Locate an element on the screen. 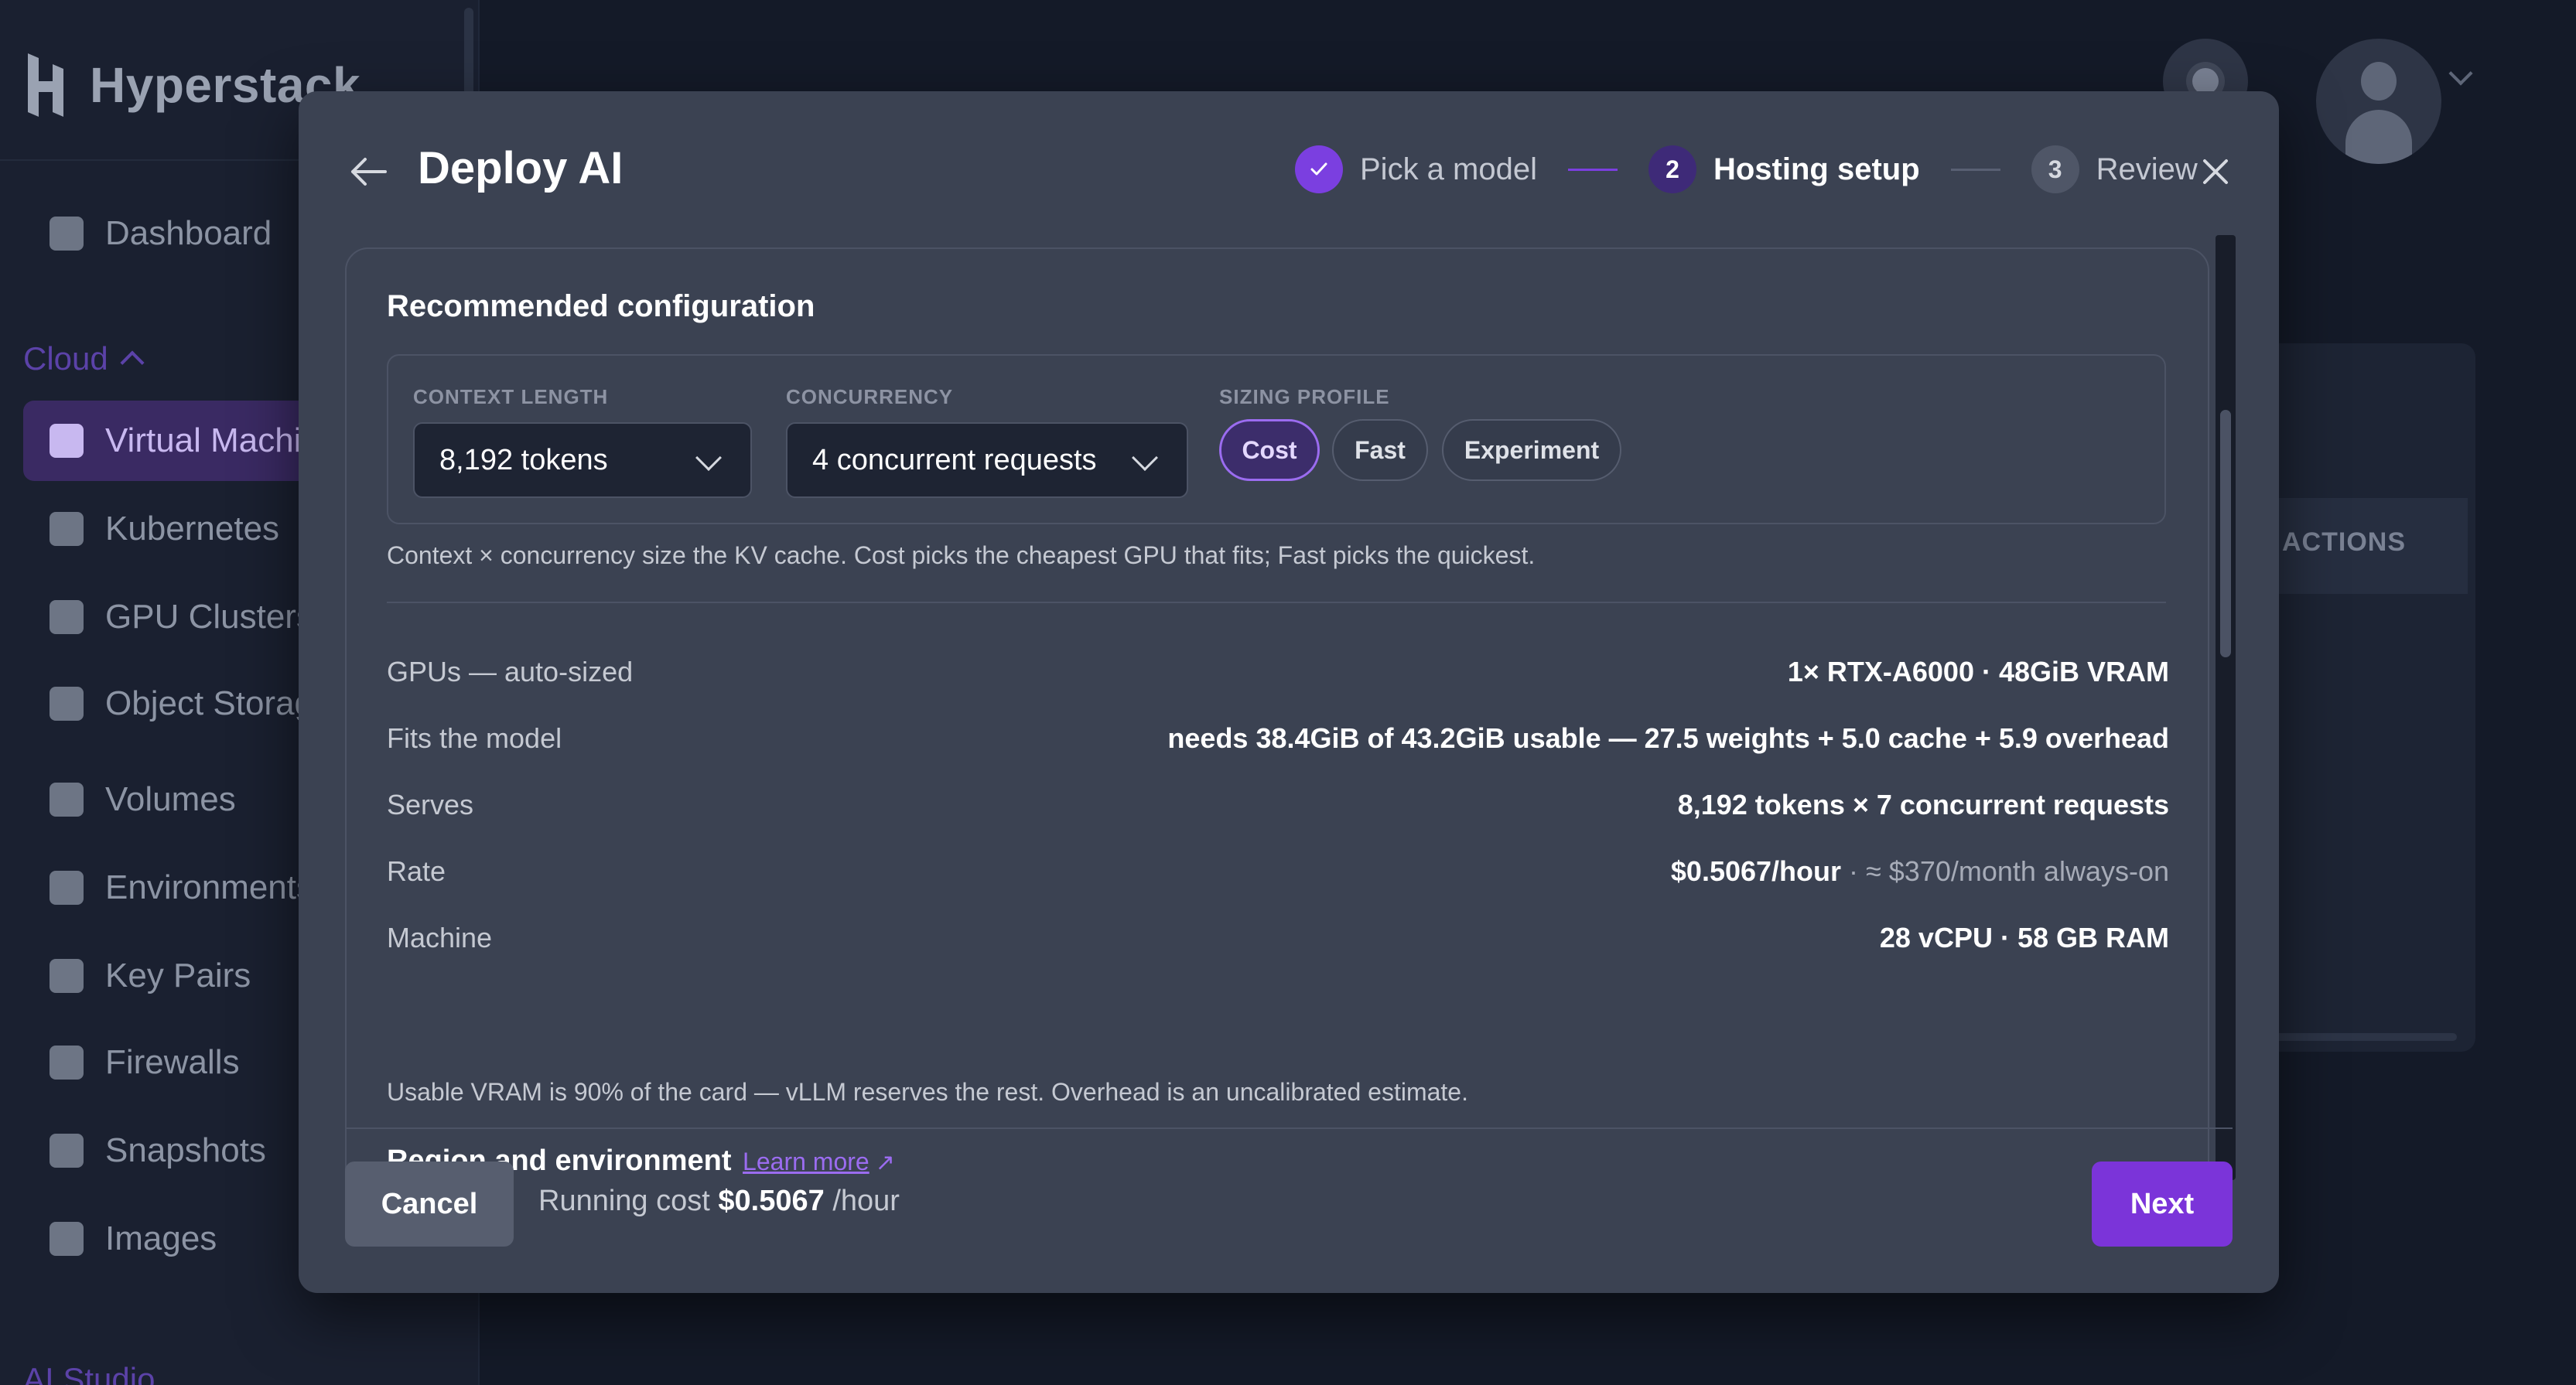  scrollbar-thumb is located at coordinates (2225, 533).